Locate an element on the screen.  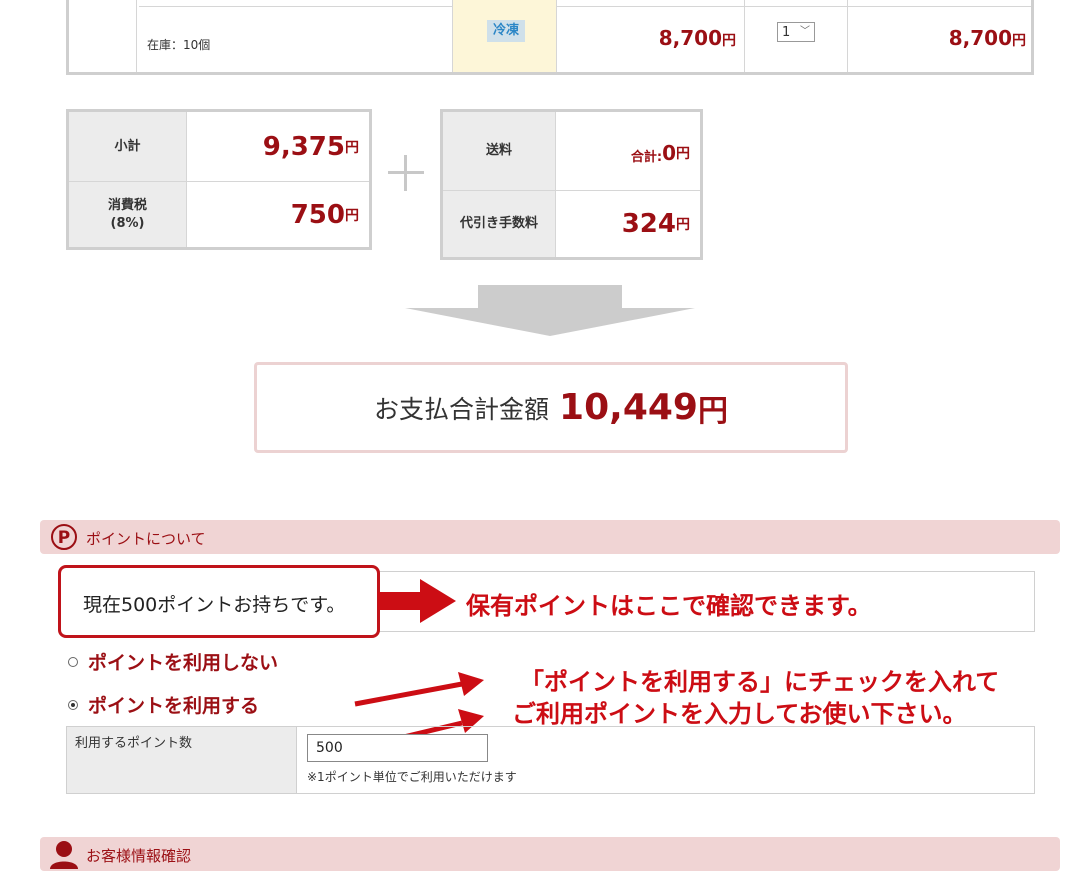
svg-text: P is located at coordinates (64, 538).